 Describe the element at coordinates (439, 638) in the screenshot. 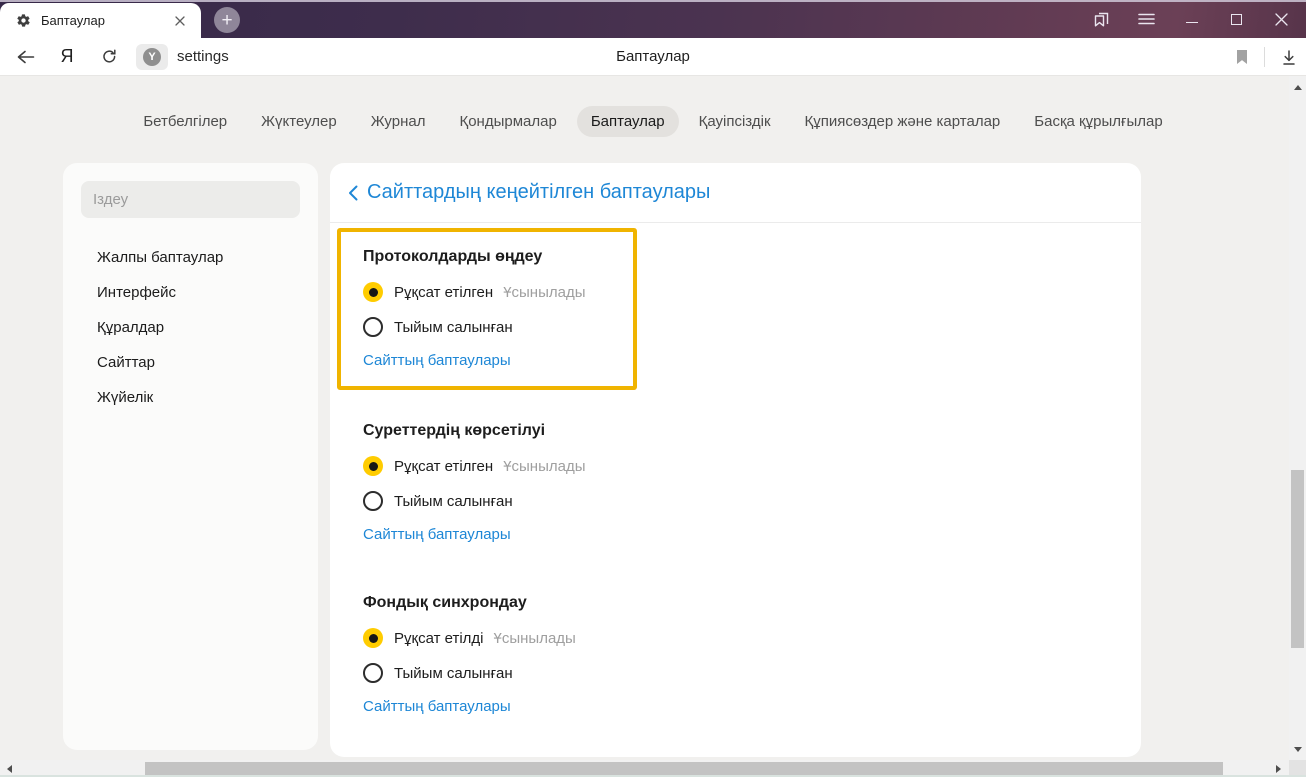

I see `radio-label: Рұқсат етілді` at that location.